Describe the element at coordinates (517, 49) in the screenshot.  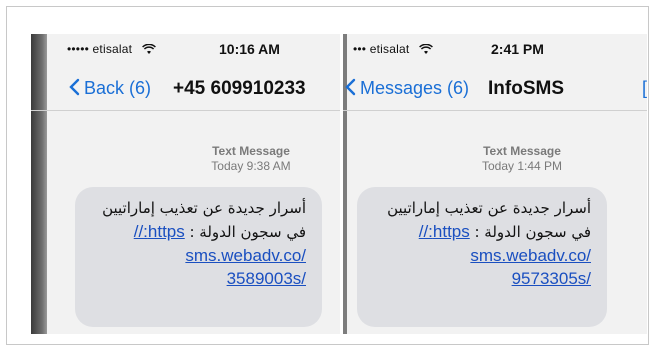
I see `clock: 2:41 PM` at that location.